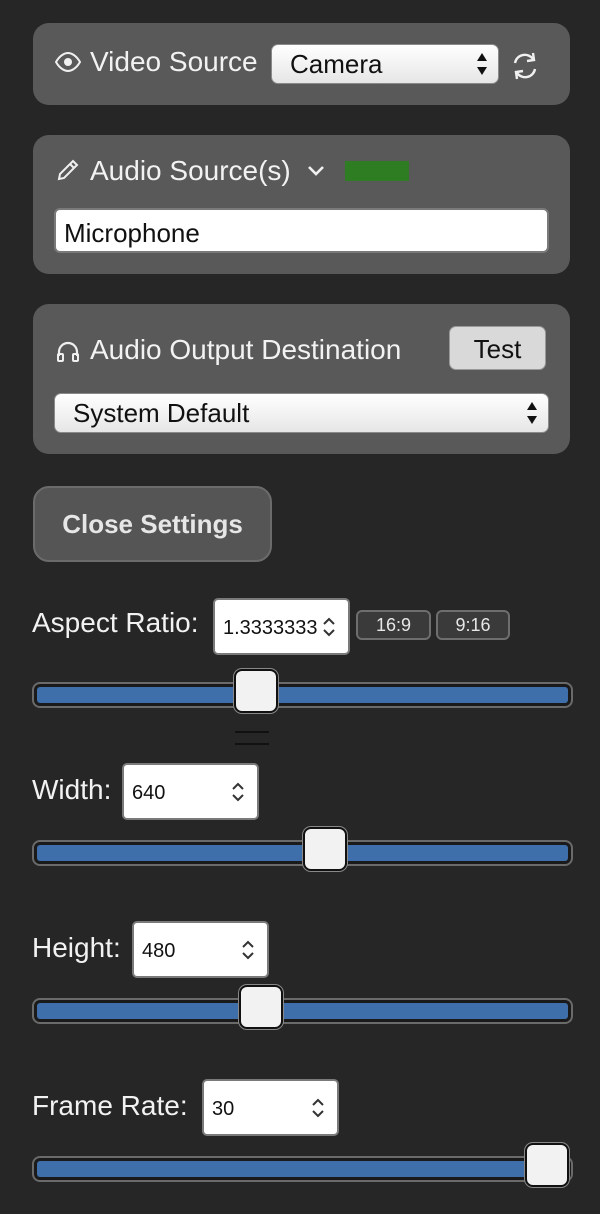 The height and width of the screenshot is (1214, 600). I want to click on audio-source-value: Microphone, so click(132, 233).